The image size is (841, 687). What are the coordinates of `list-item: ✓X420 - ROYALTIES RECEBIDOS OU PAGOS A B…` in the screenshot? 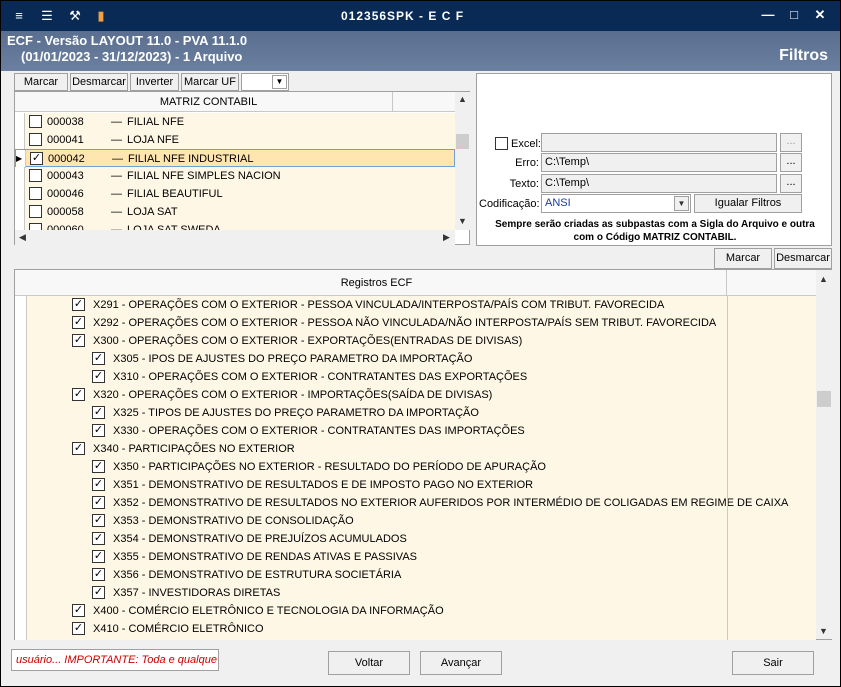 It's located at (415, 639).